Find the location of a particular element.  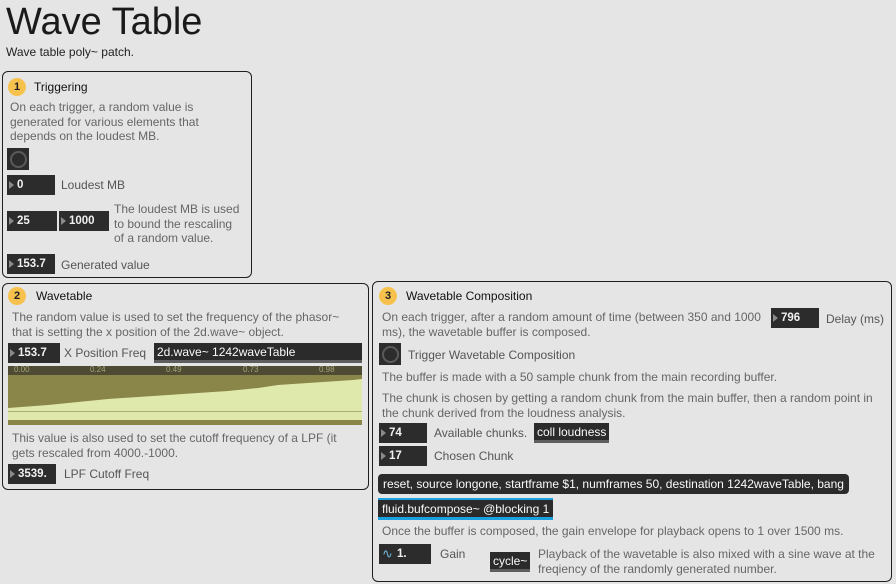

trigger-composition-bang is located at coordinates (390, 354).